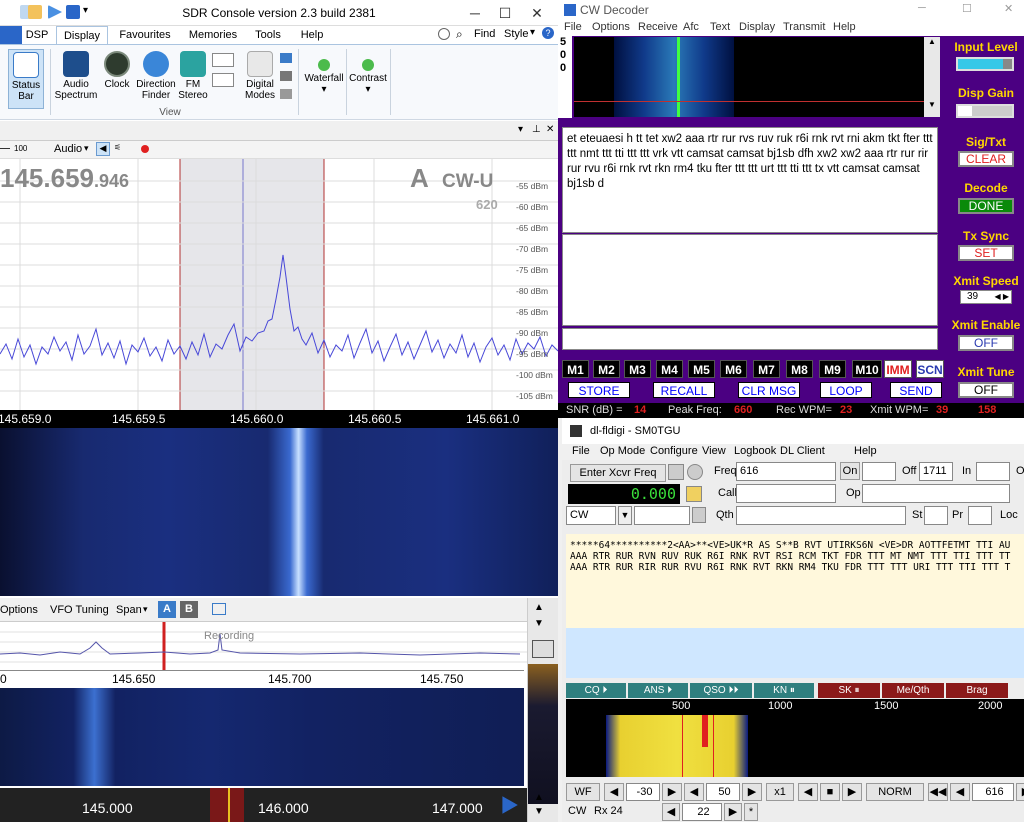  Describe the element at coordinates (720, 27) in the screenshot. I see `menu-text: Text` at that location.